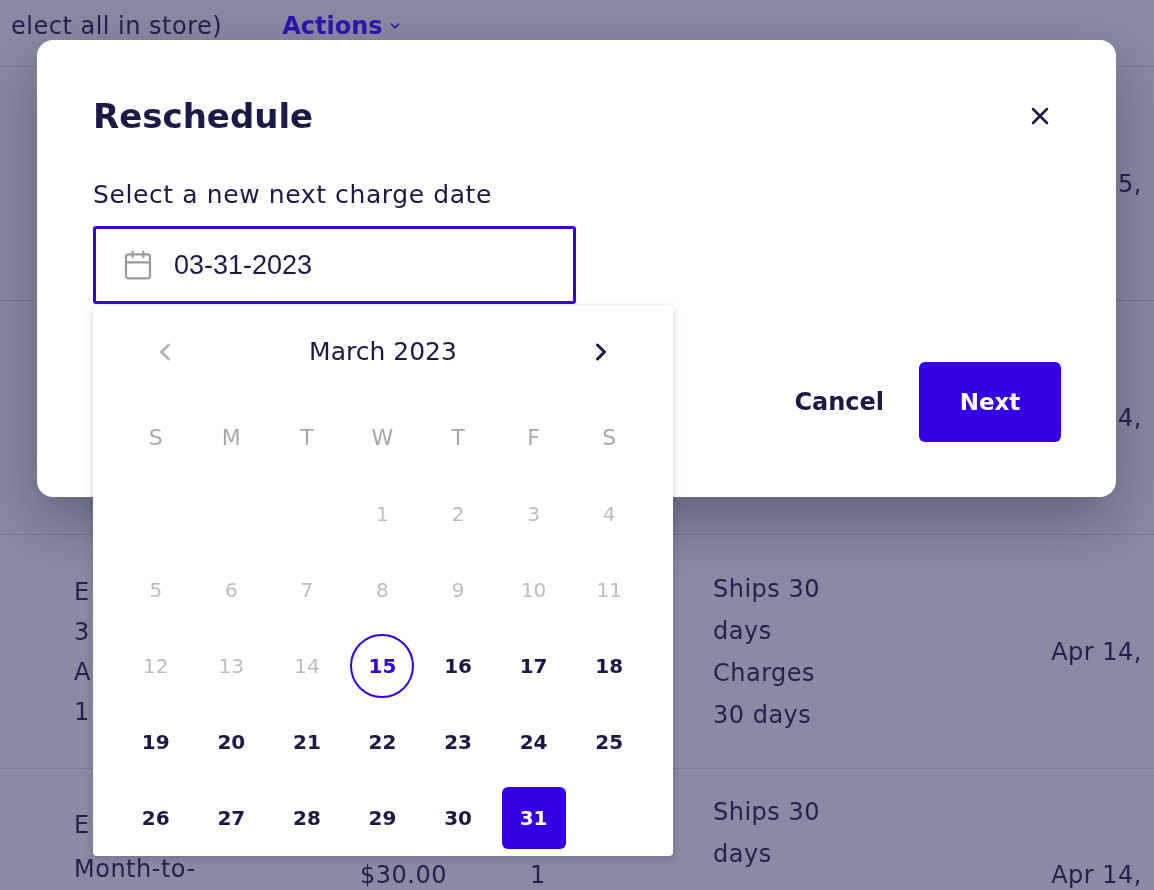 This screenshot has height=890, width=1154. What do you see at coordinates (135, 869) in the screenshot?
I see `row-label-text: Month-to-` at bounding box center [135, 869].